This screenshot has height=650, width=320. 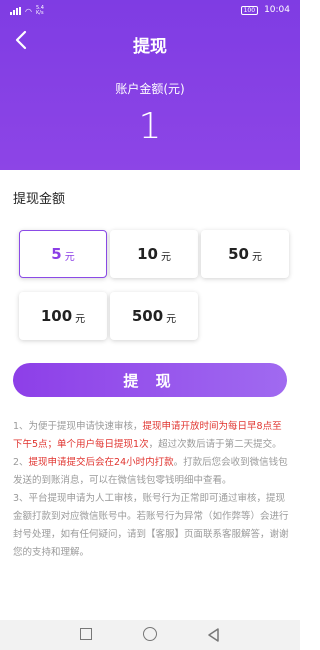 I want to click on amount-option-10: 10 元, so click(x=154, y=254).